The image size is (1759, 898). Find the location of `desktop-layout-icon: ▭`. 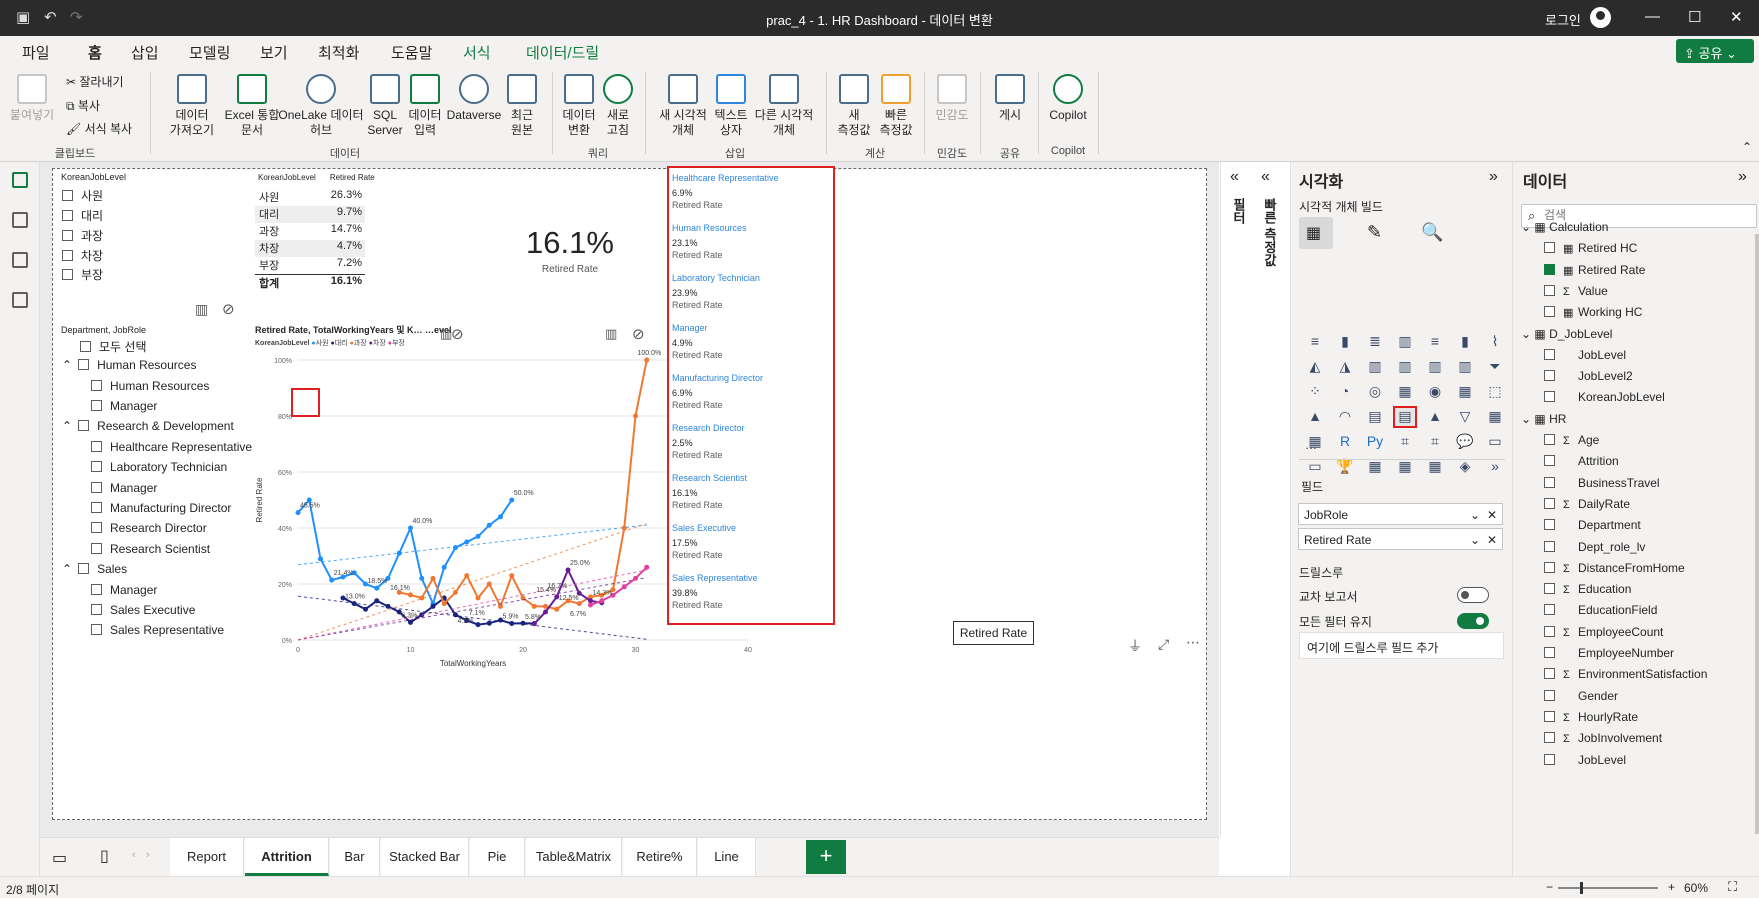

desktop-layout-icon: ▭ is located at coordinates (59, 858).